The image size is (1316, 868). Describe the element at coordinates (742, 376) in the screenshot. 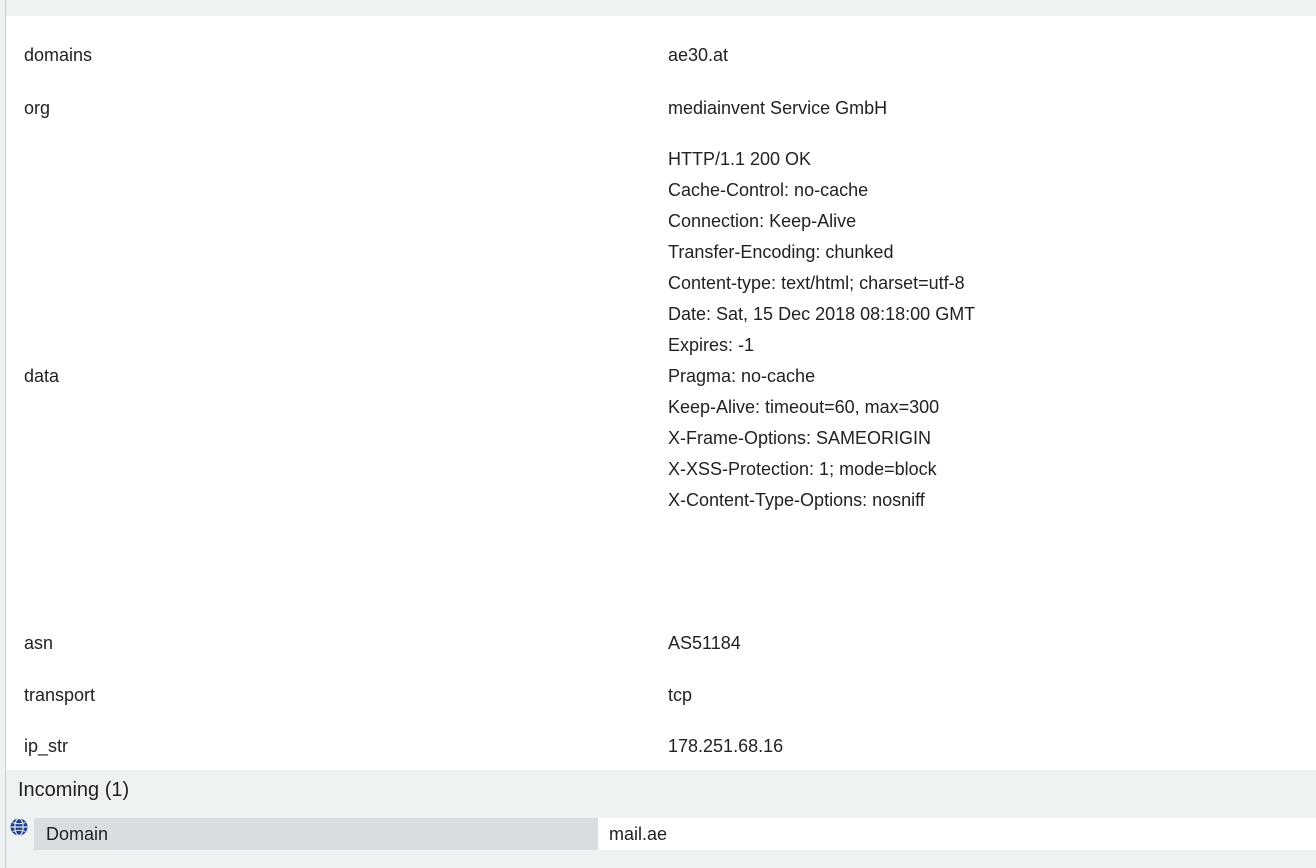

I see `header-line: Pragma: no-cache` at that location.